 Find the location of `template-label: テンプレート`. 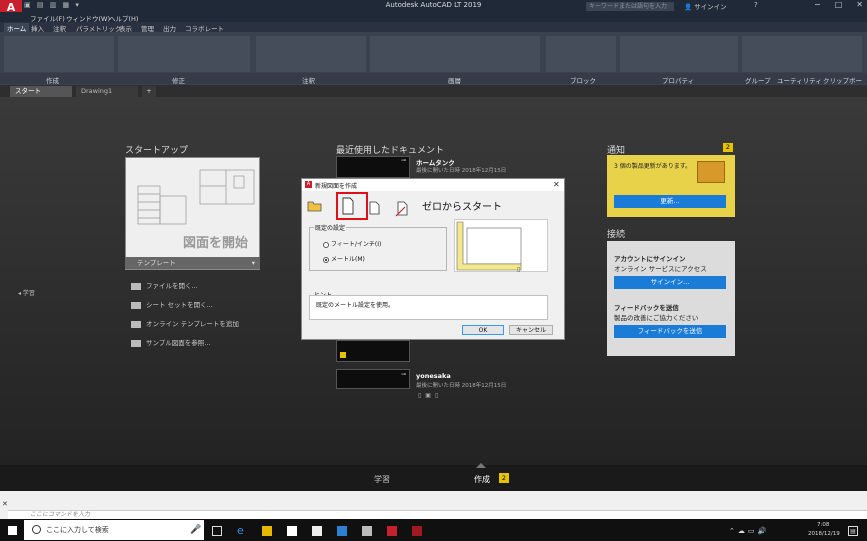

template-label: テンプレート is located at coordinates (156, 263).